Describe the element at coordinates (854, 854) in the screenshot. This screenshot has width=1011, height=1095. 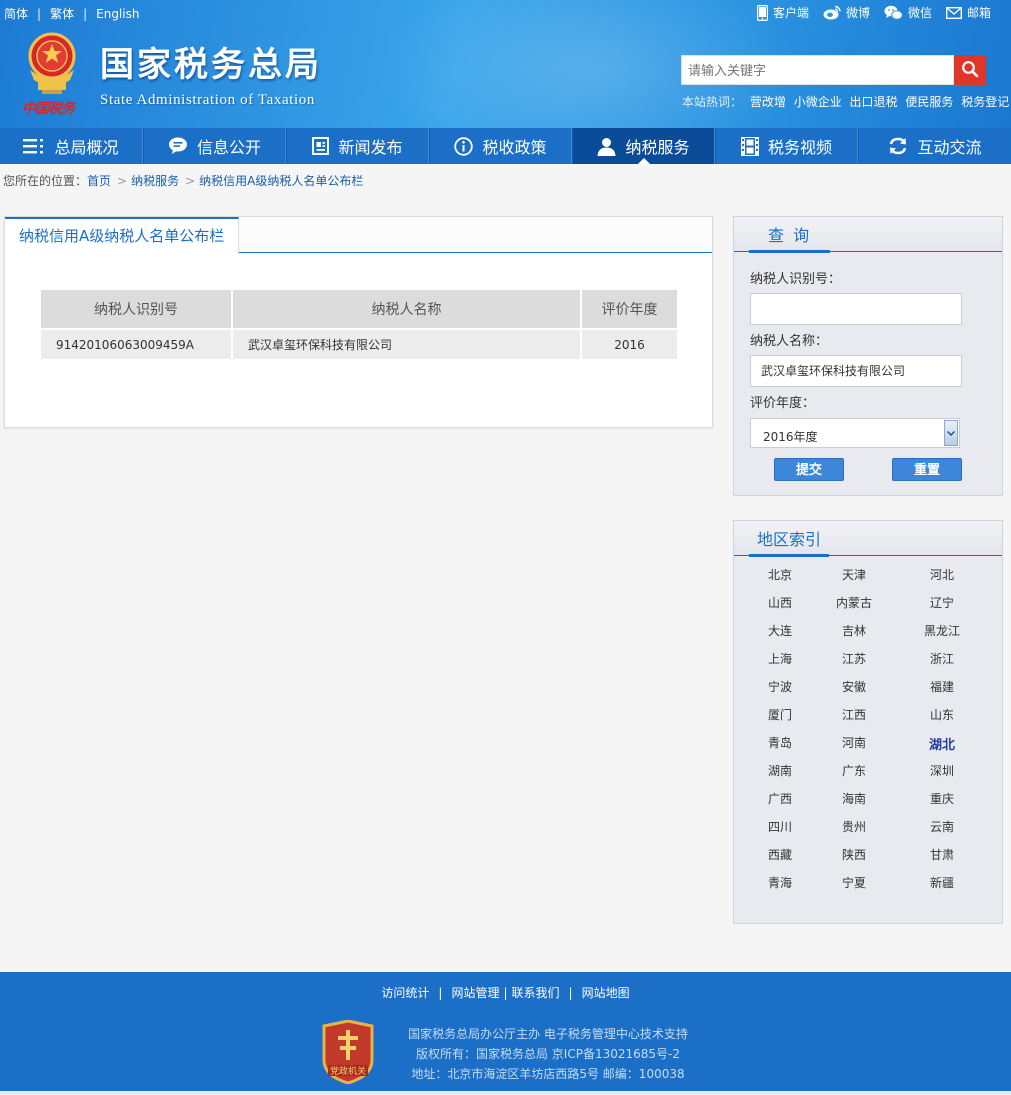
I see `region-link: 陕西` at that location.